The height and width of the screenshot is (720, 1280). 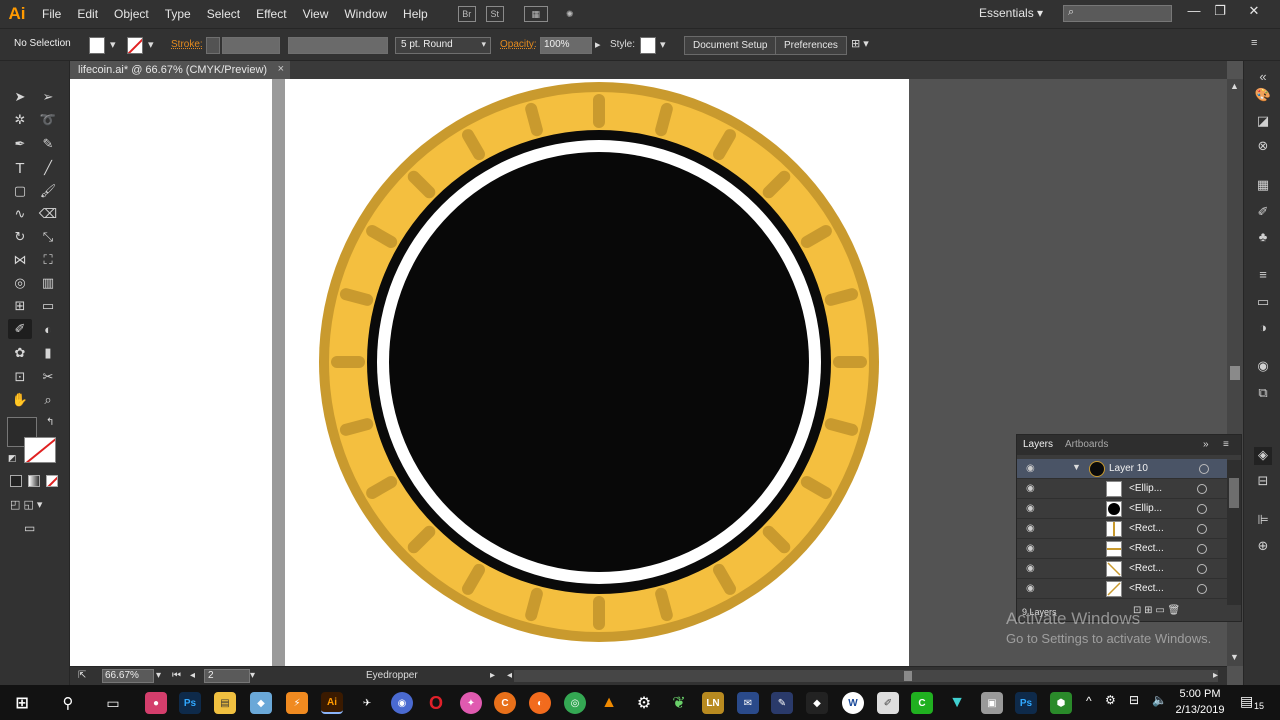 What do you see at coordinates (1246, 701) in the screenshot?
I see `notification-icon: ▤` at bounding box center [1246, 701].